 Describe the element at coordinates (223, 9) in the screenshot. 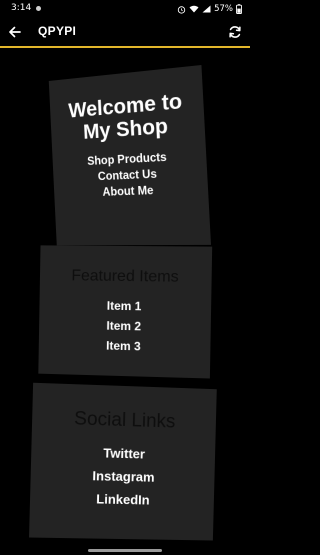

I see `battery-percent: 57%` at that location.